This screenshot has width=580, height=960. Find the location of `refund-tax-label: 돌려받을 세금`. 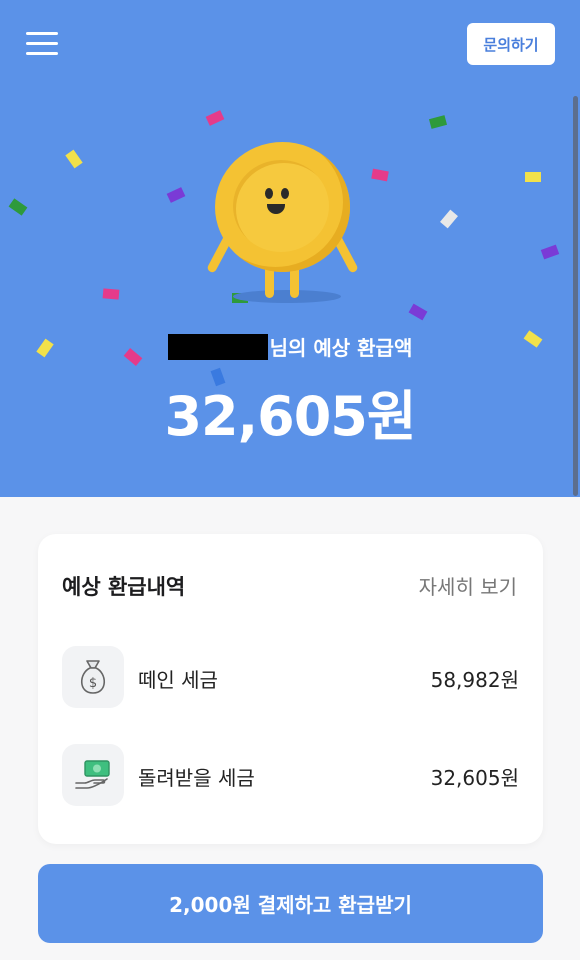

refund-tax-label: 돌려받을 세금 is located at coordinates (196, 778).